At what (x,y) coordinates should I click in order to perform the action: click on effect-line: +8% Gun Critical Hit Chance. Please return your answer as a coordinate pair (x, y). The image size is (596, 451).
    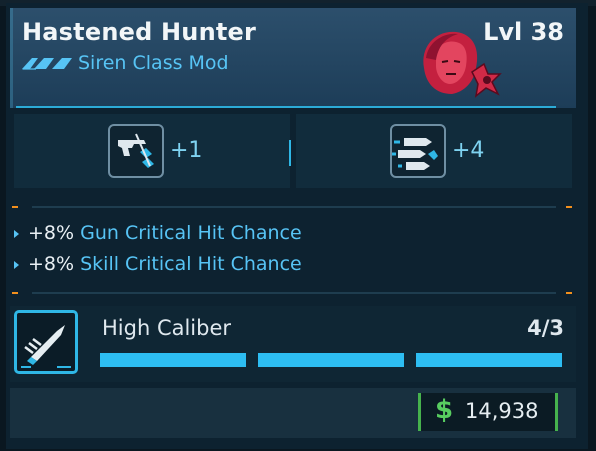
    Looking at the image, I should click on (165, 233).